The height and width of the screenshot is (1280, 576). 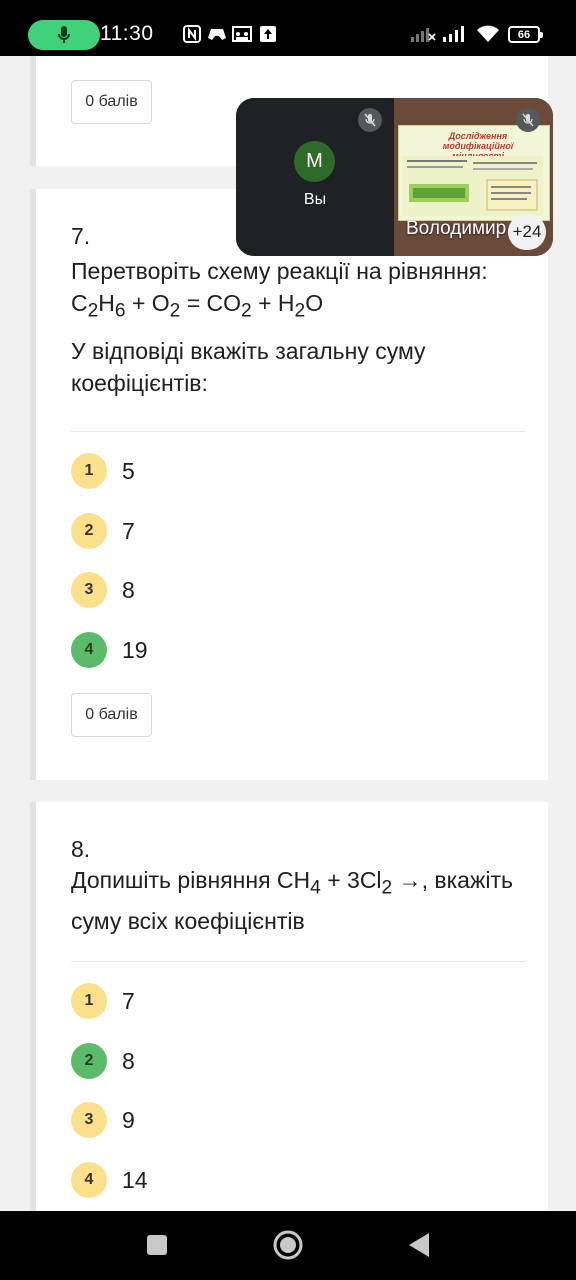 I want to click on option-text: 9, so click(x=128, y=1119).